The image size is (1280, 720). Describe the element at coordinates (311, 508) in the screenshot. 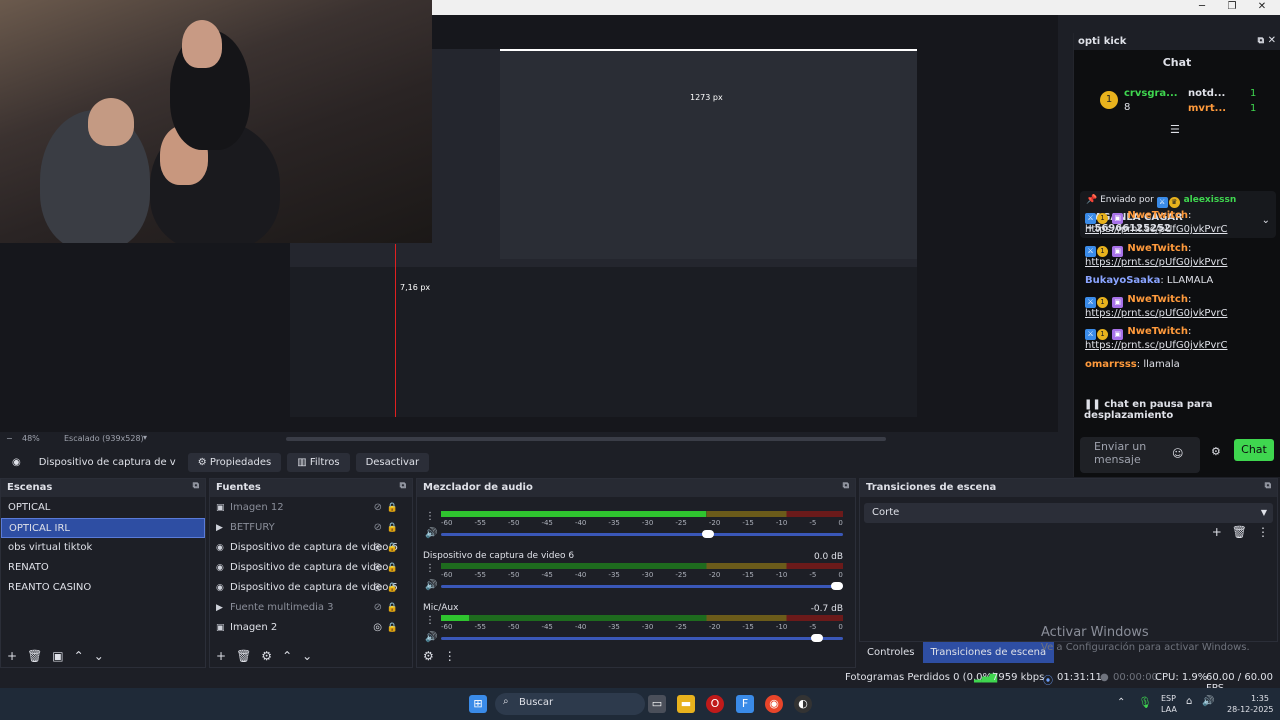

I see `source-item: ▣ Imagen 12 ⊘ 🔒` at that location.